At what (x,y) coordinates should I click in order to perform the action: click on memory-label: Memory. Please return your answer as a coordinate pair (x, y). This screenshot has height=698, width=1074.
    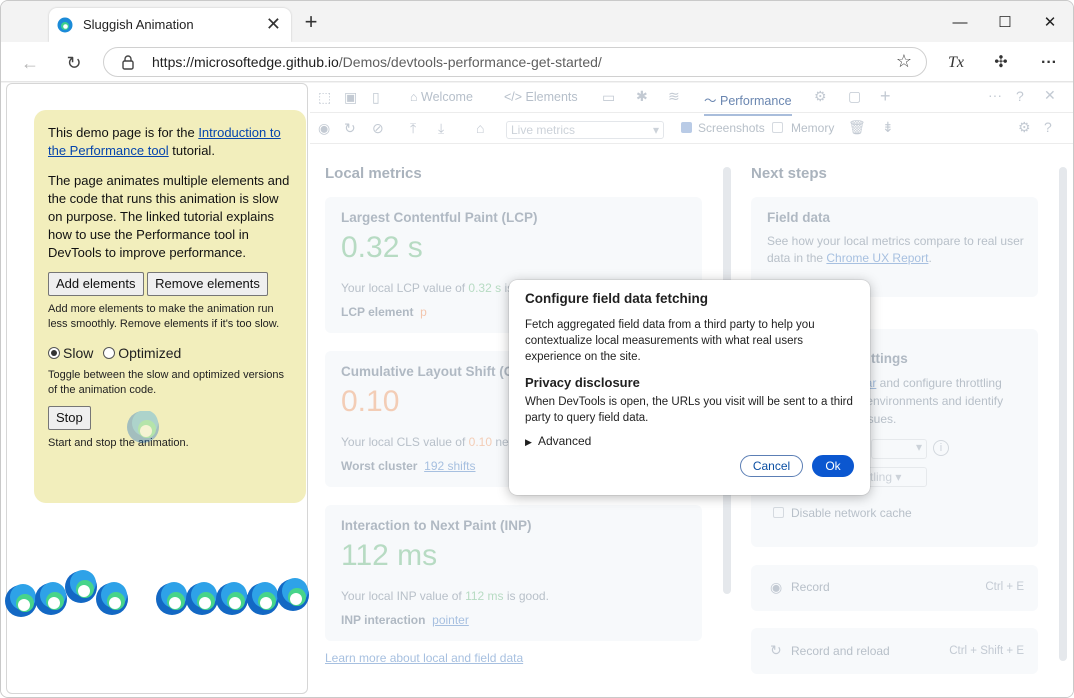
    Looking at the image, I should click on (813, 128).